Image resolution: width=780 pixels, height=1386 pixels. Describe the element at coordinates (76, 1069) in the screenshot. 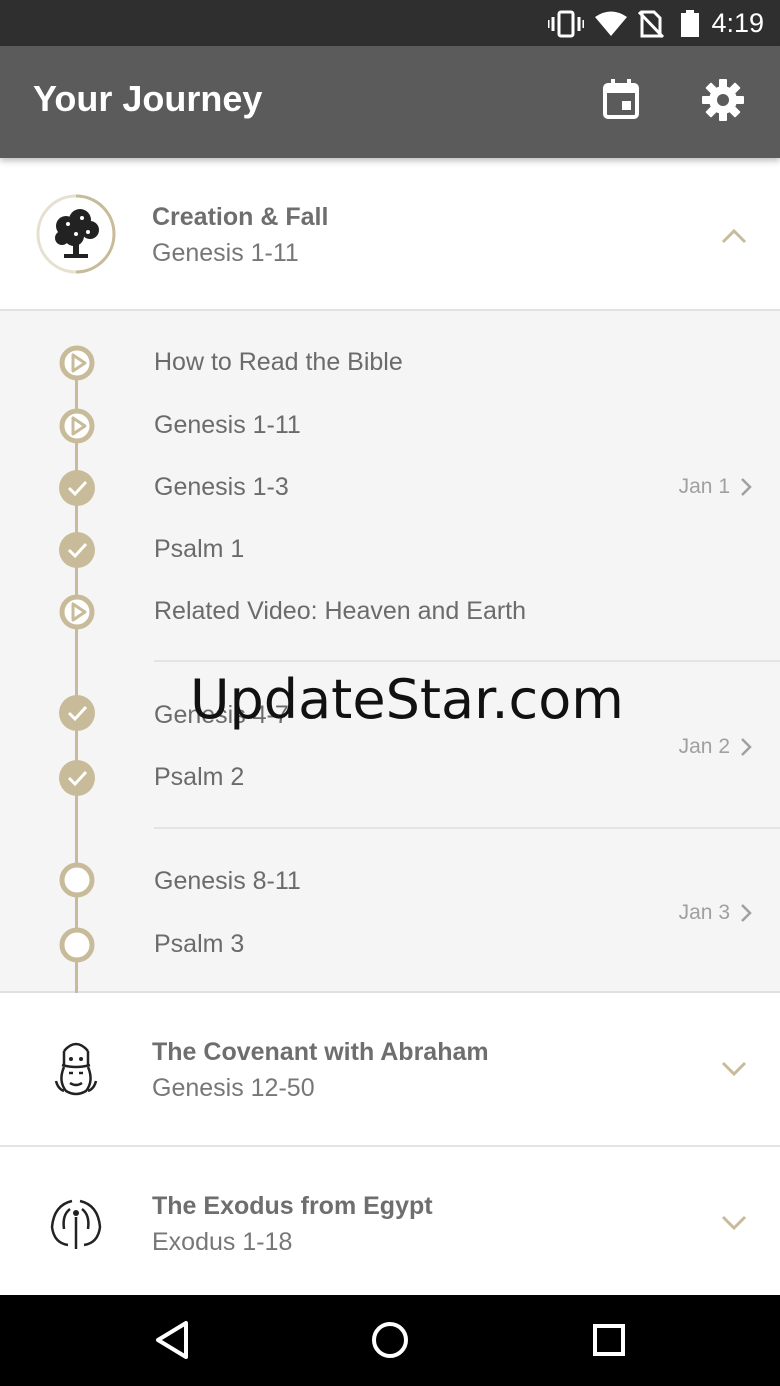

I see `abraham-face-icon` at that location.